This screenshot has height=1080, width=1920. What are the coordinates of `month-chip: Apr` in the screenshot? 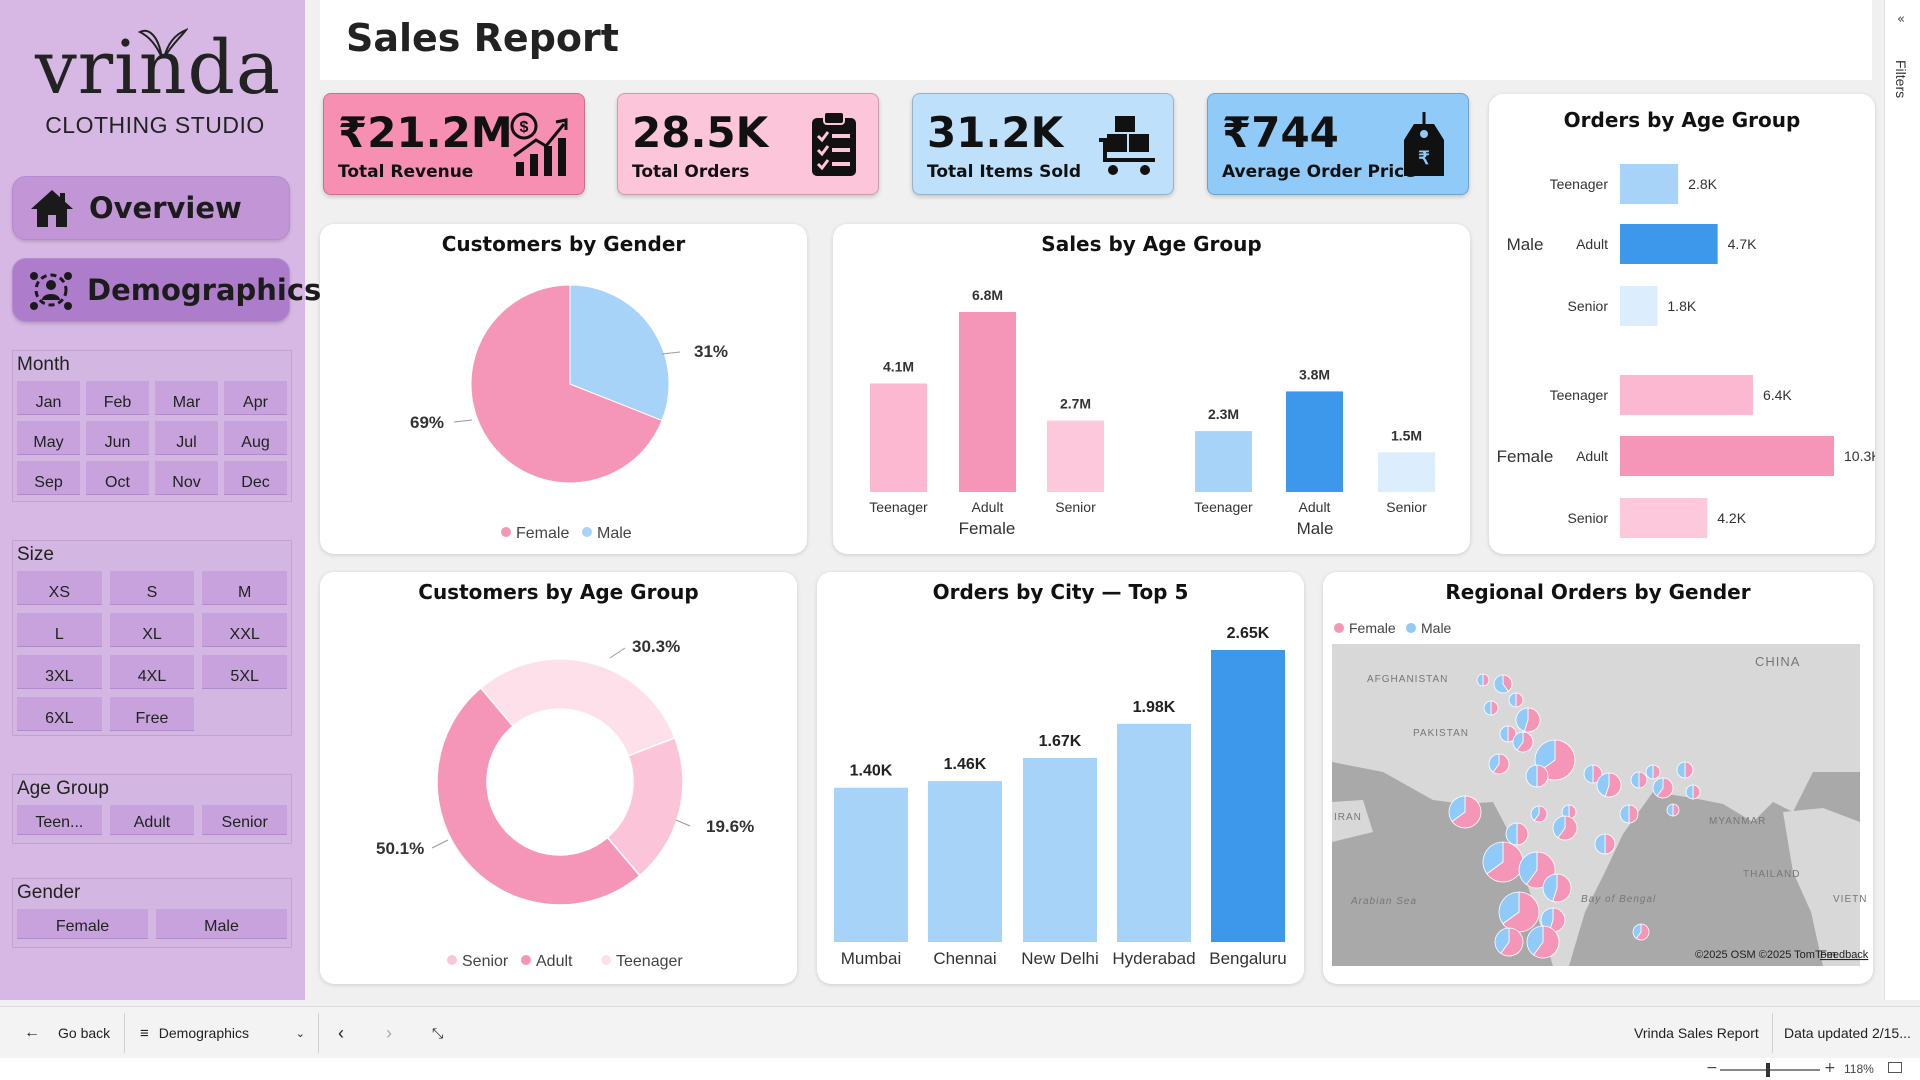 It's located at (255, 398).